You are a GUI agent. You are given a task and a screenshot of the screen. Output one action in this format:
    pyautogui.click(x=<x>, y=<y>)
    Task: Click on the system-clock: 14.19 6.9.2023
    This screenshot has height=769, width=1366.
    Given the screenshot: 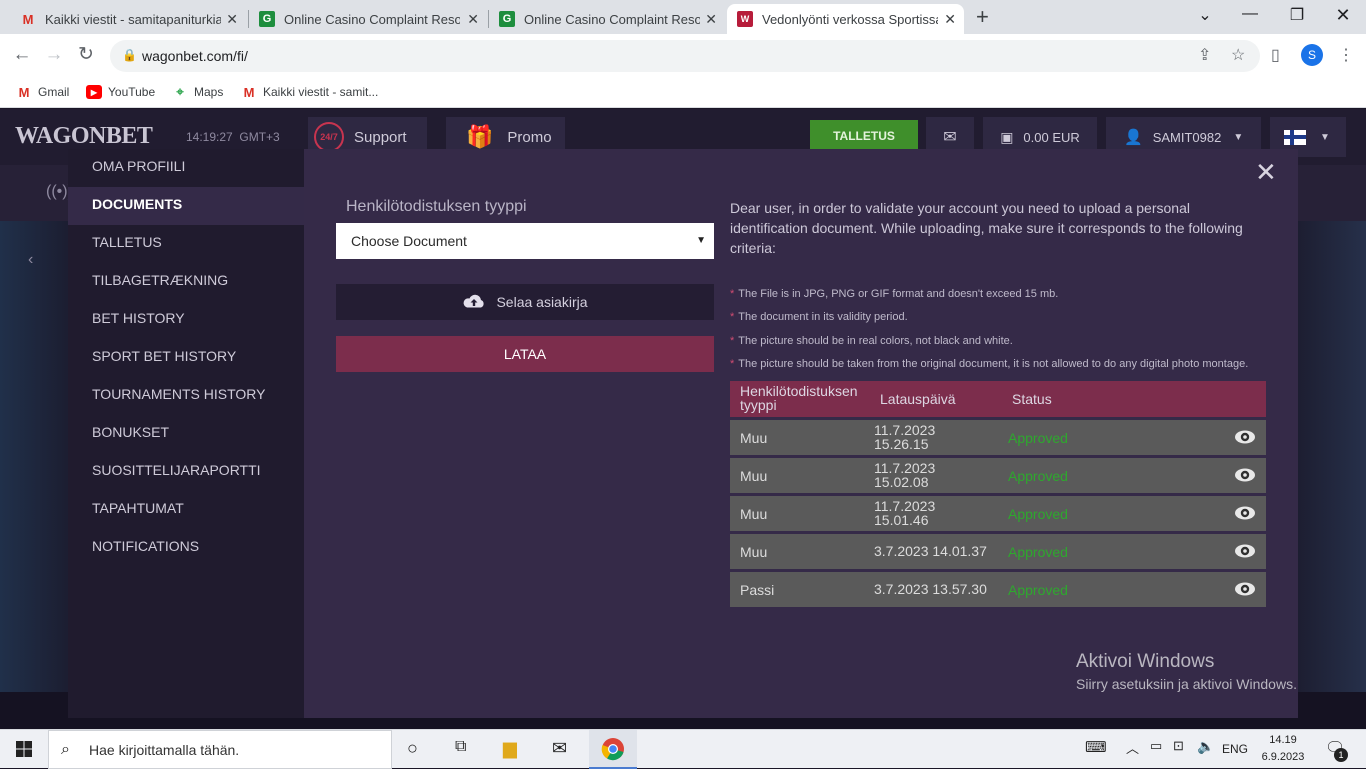 What is the action you would take?
    pyautogui.click(x=1283, y=749)
    